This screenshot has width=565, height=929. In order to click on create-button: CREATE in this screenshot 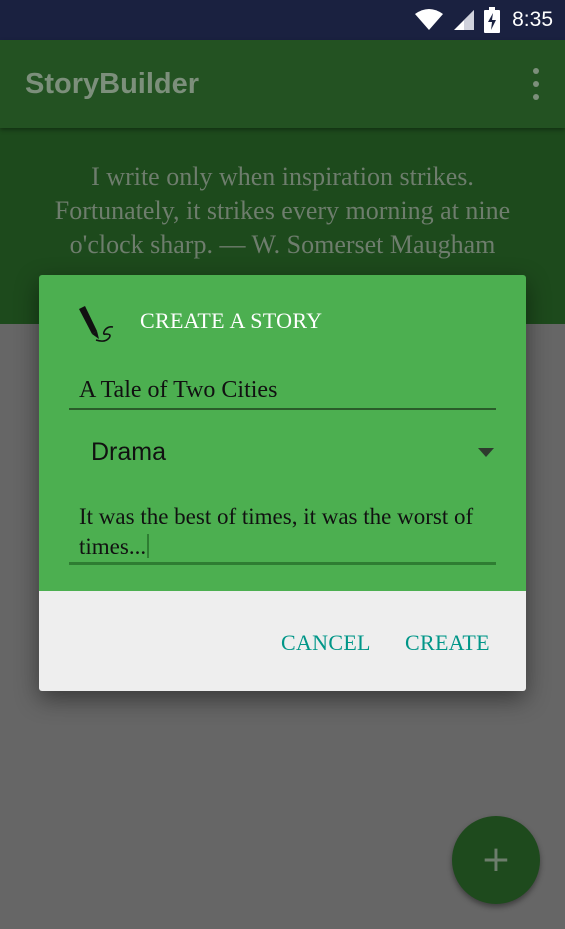, I will do `click(447, 643)`.